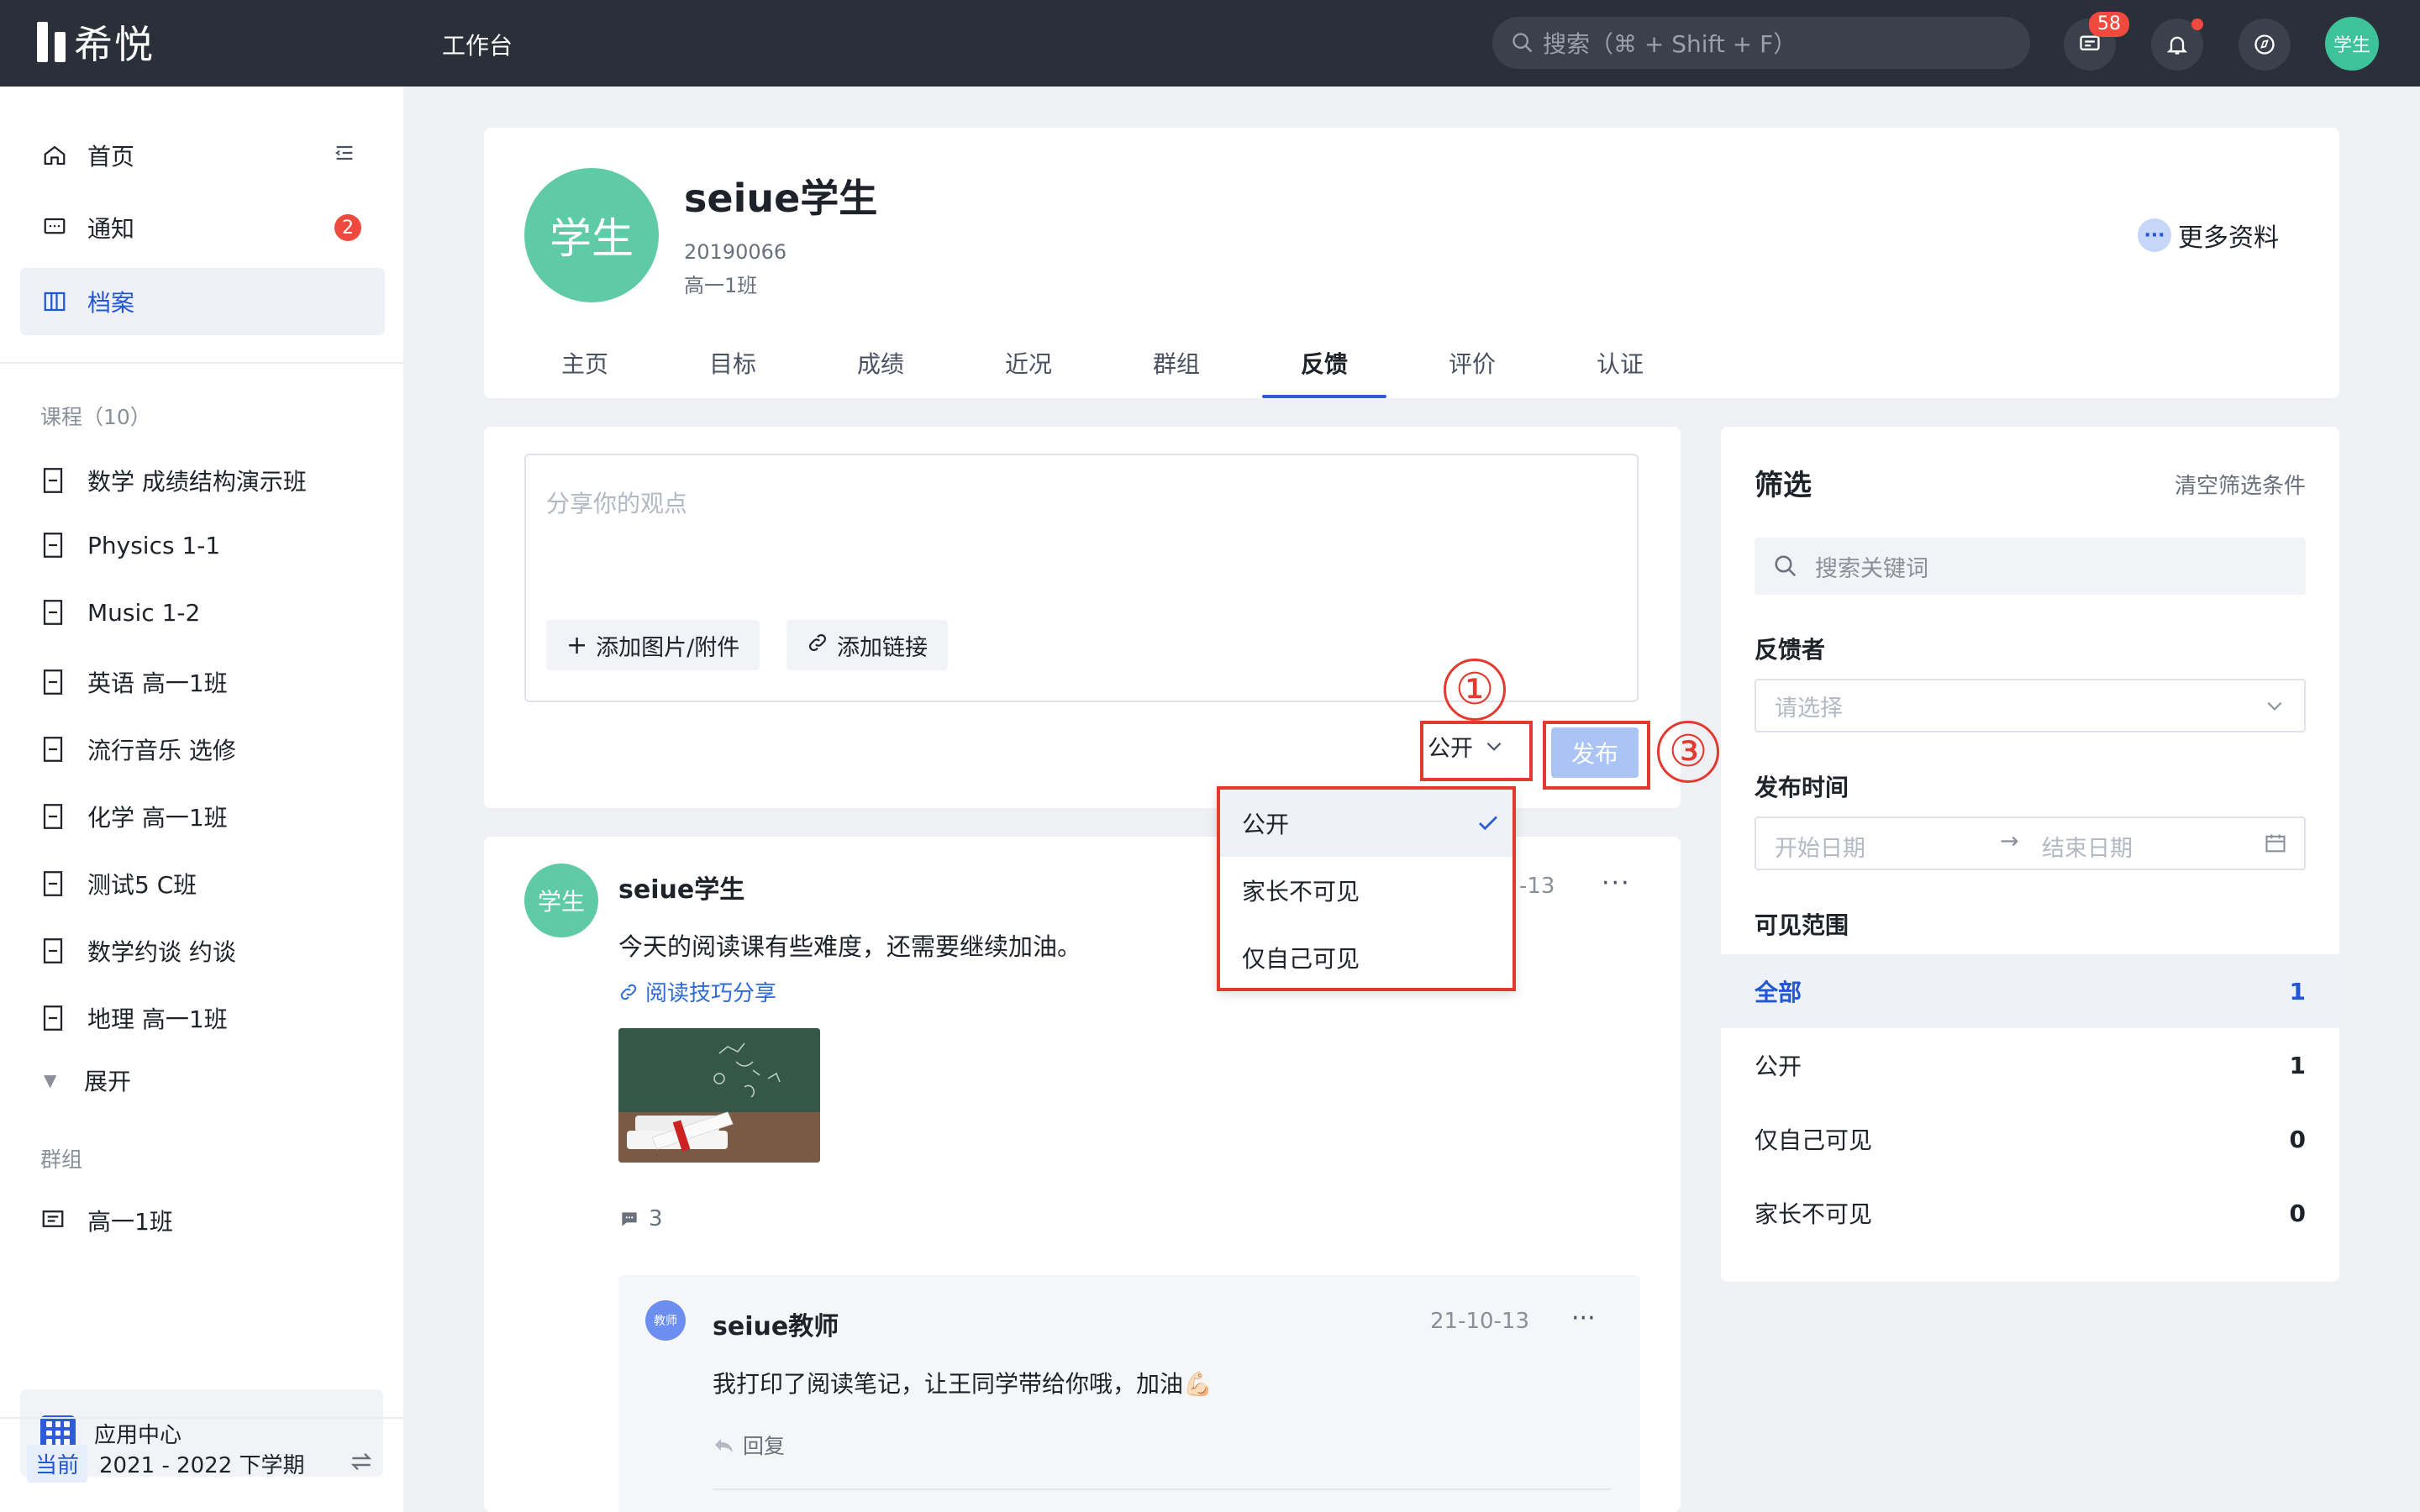  I want to click on comment-icon, so click(629, 1219).